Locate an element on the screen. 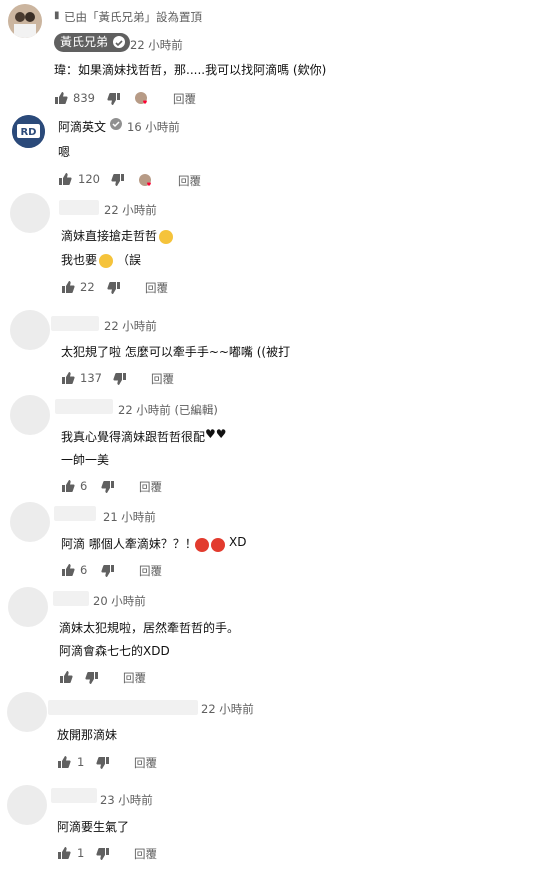  comment-text: 阿滴要生氣了 is located at coordinates (93, 827).